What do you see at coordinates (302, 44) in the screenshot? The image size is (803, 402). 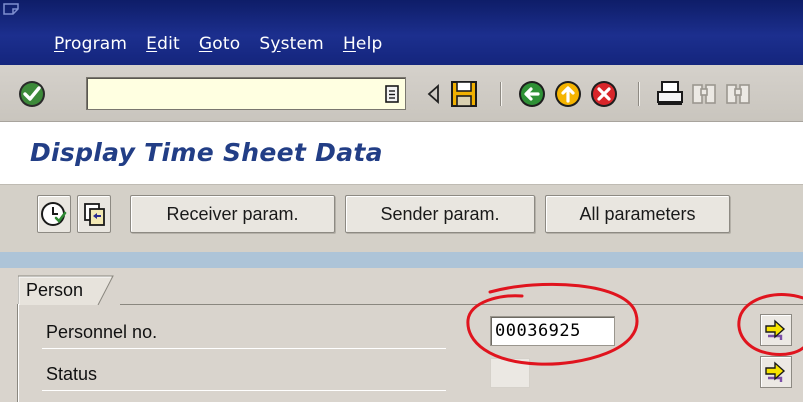 I see `menu-system-rest: stem` at bounding box center [302, 44].